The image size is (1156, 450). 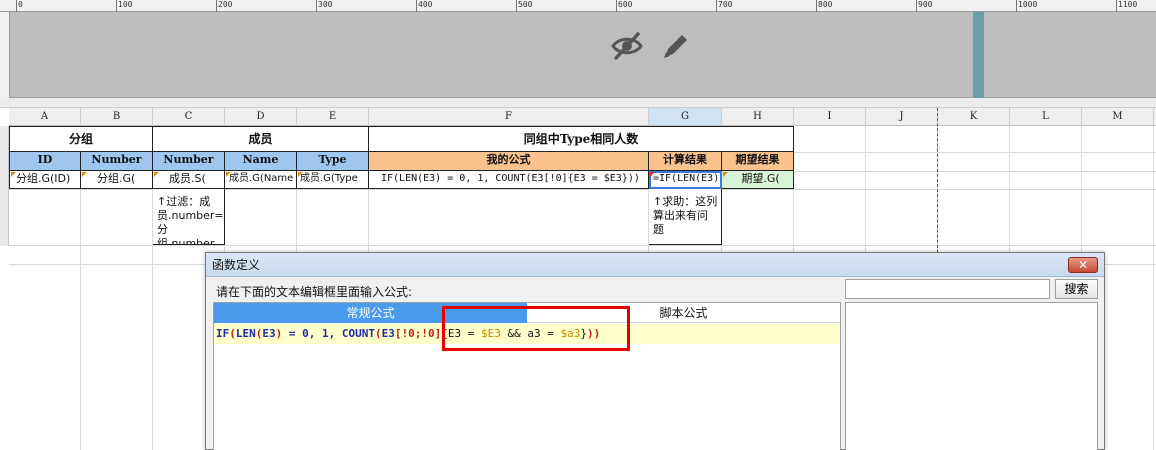 What do you see at coordinates (20, 4) in the screenshot?
I see `ruler-label: 0` at bounding box center [20, 4].